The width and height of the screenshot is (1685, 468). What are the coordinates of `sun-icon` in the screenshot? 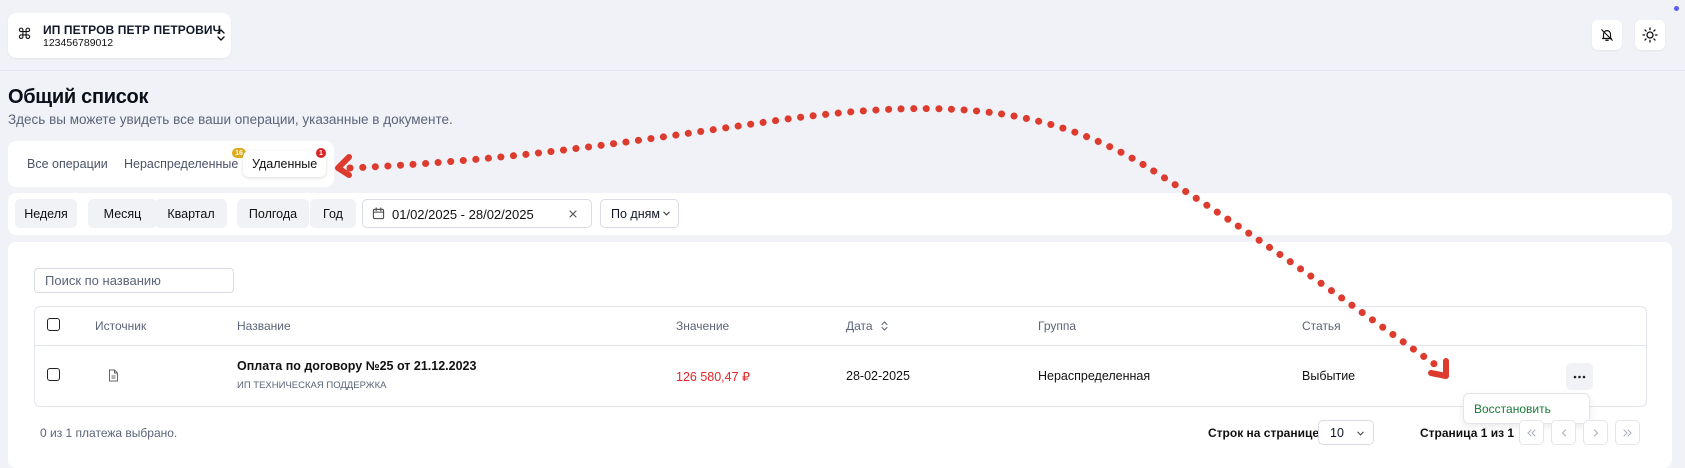 It's located at (1650, 35).